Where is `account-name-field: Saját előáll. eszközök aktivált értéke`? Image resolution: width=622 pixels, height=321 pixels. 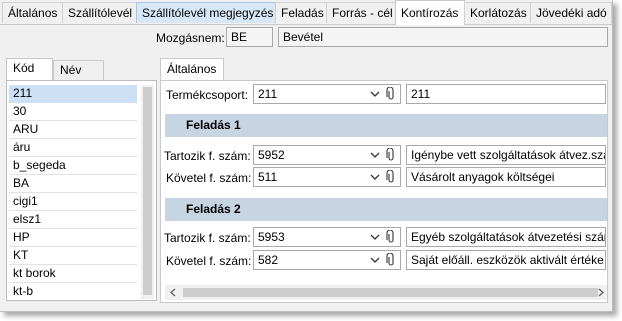
account-name-field: Saját előáll. eszközök aktivált értéke is located at coordinates (506, 260).